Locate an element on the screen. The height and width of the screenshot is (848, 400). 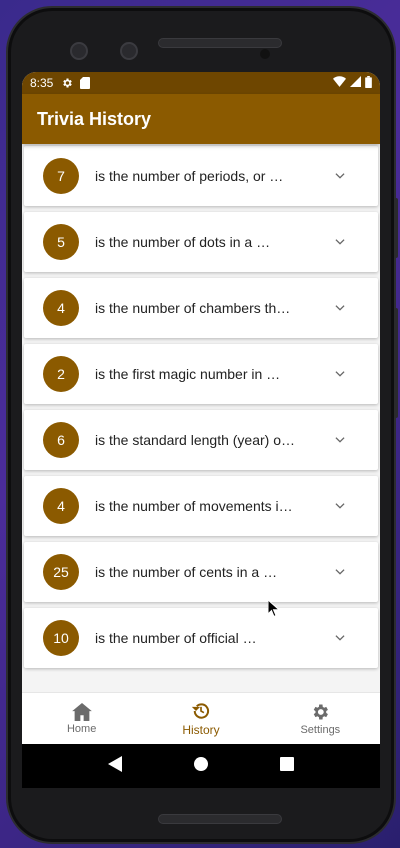
earpiece-speaker is located at coordinates (220, 43).